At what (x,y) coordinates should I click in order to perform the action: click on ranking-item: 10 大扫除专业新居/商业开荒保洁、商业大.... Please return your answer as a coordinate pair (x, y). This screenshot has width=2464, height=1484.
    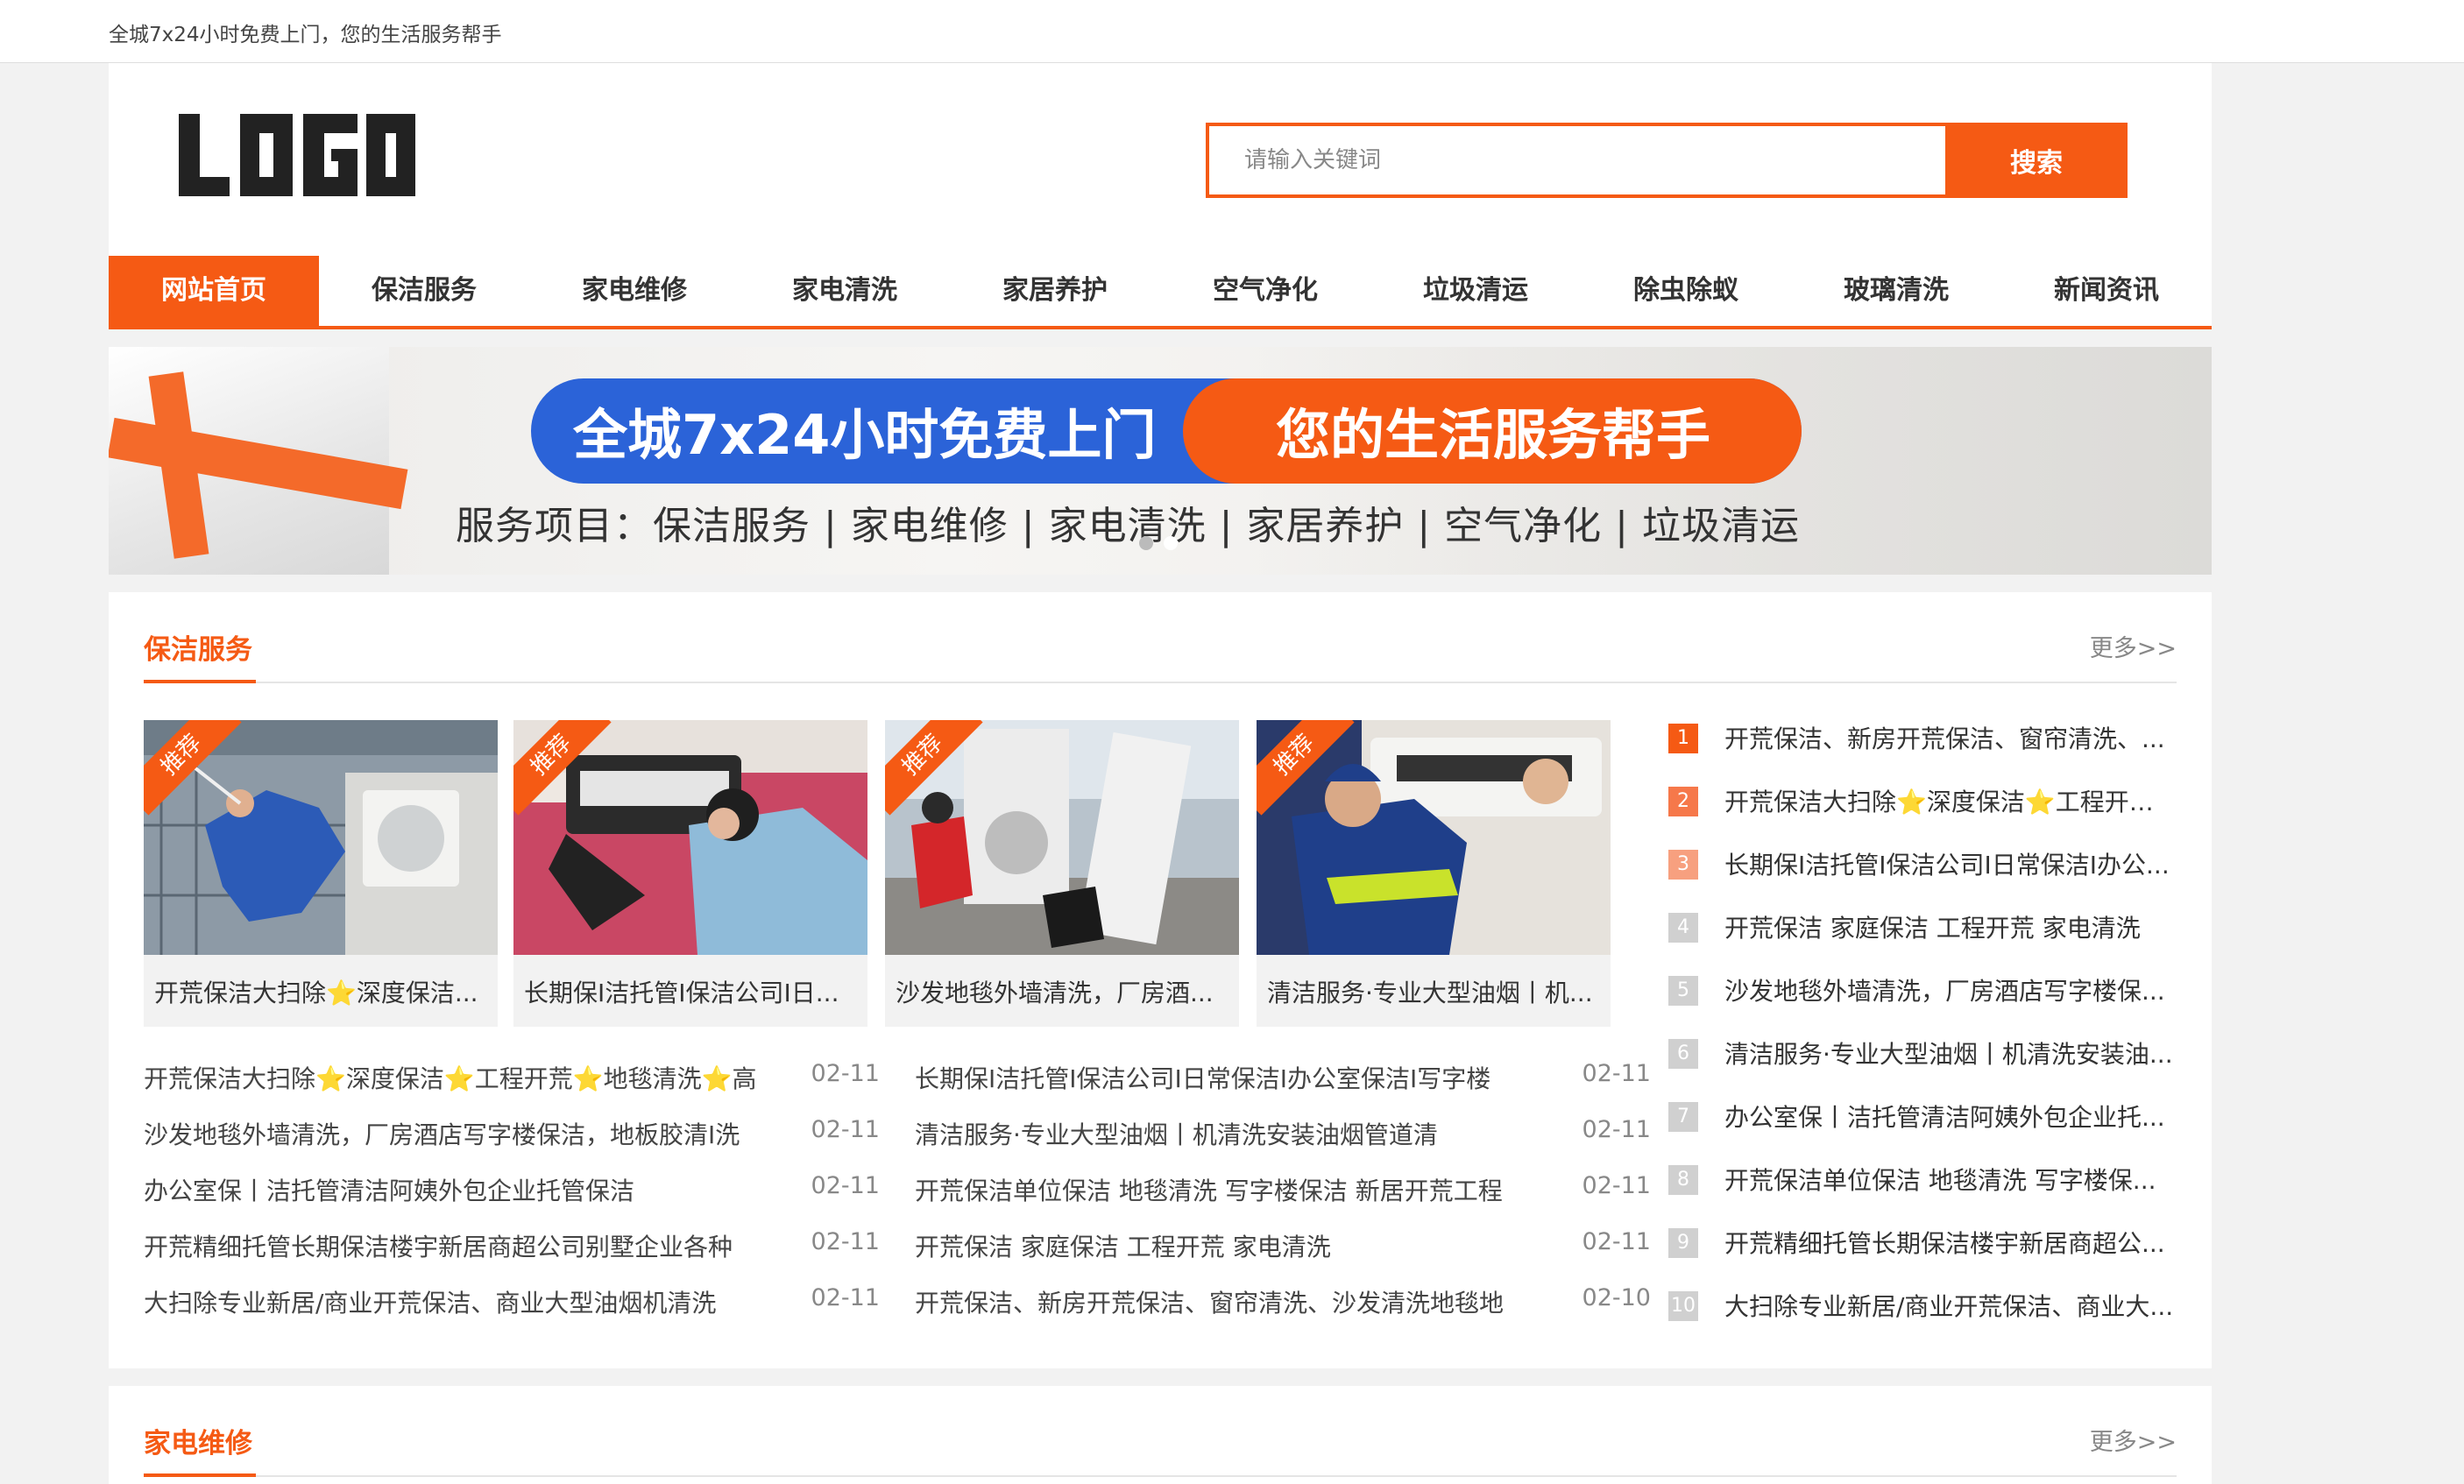
    Looking at the image, I should click on (1922, 1315).